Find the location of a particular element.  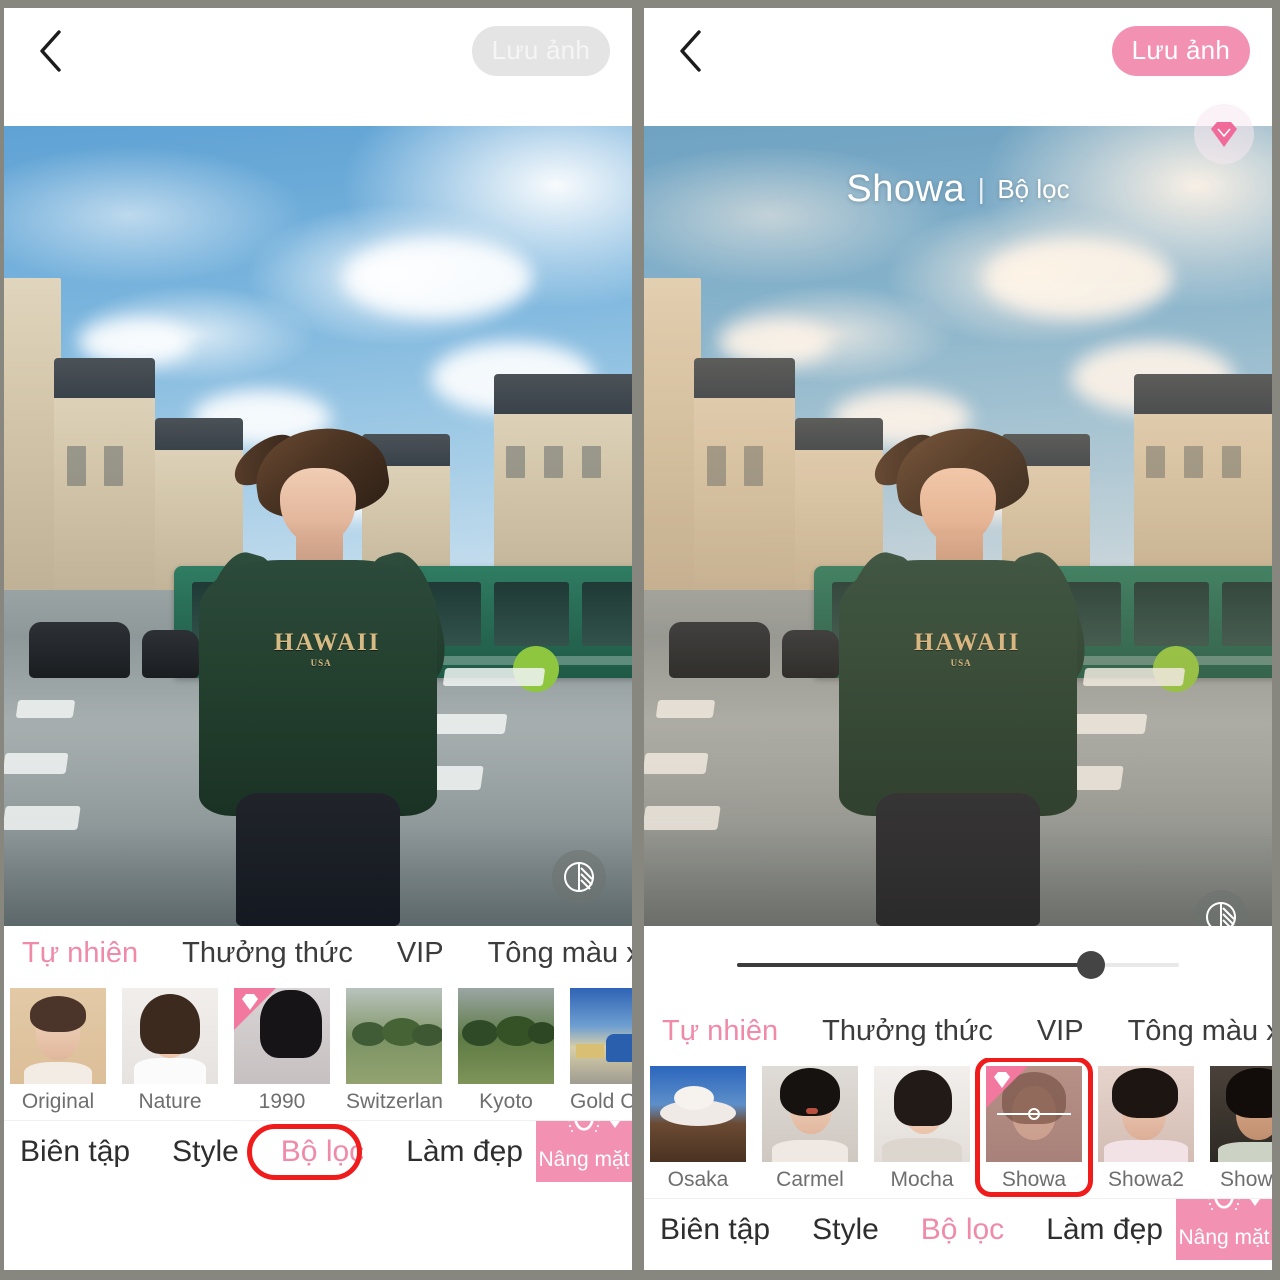

chevron-left-icon is located at coordinates (690, 51).